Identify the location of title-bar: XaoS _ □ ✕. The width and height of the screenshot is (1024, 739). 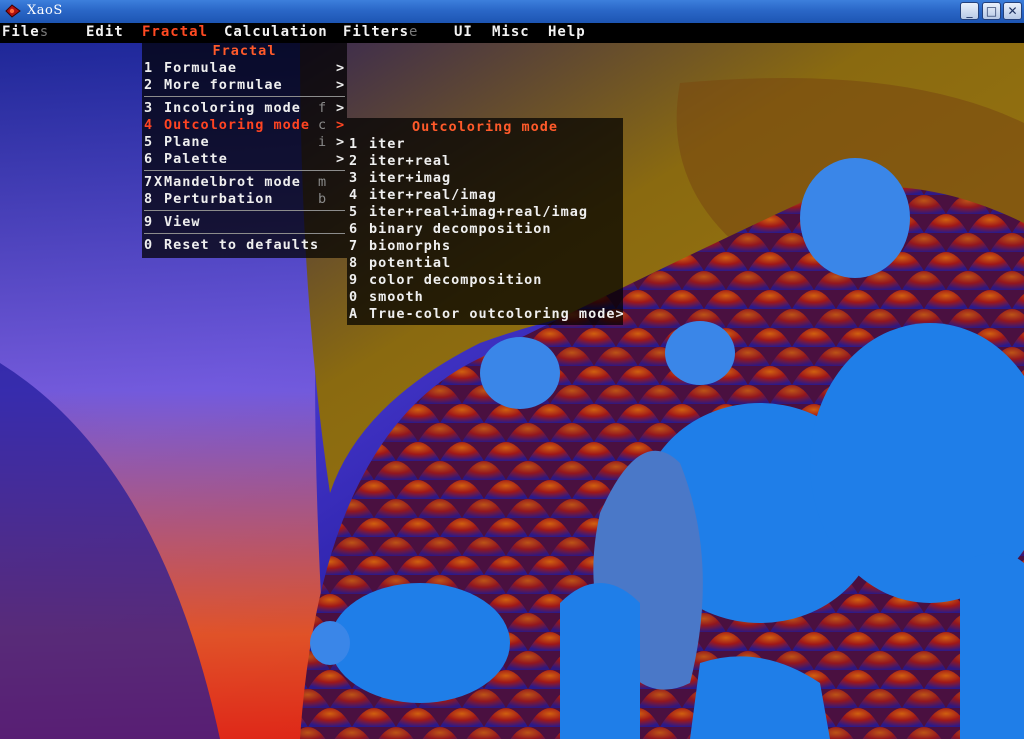
(512, 12).